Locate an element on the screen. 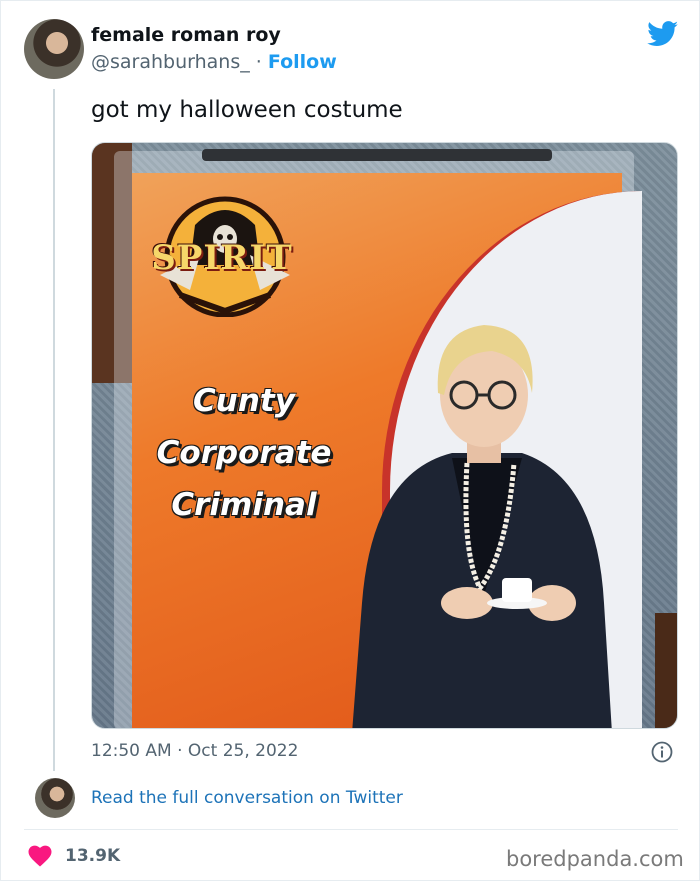  follow-button: Follow is located at coordinates (302, 62).